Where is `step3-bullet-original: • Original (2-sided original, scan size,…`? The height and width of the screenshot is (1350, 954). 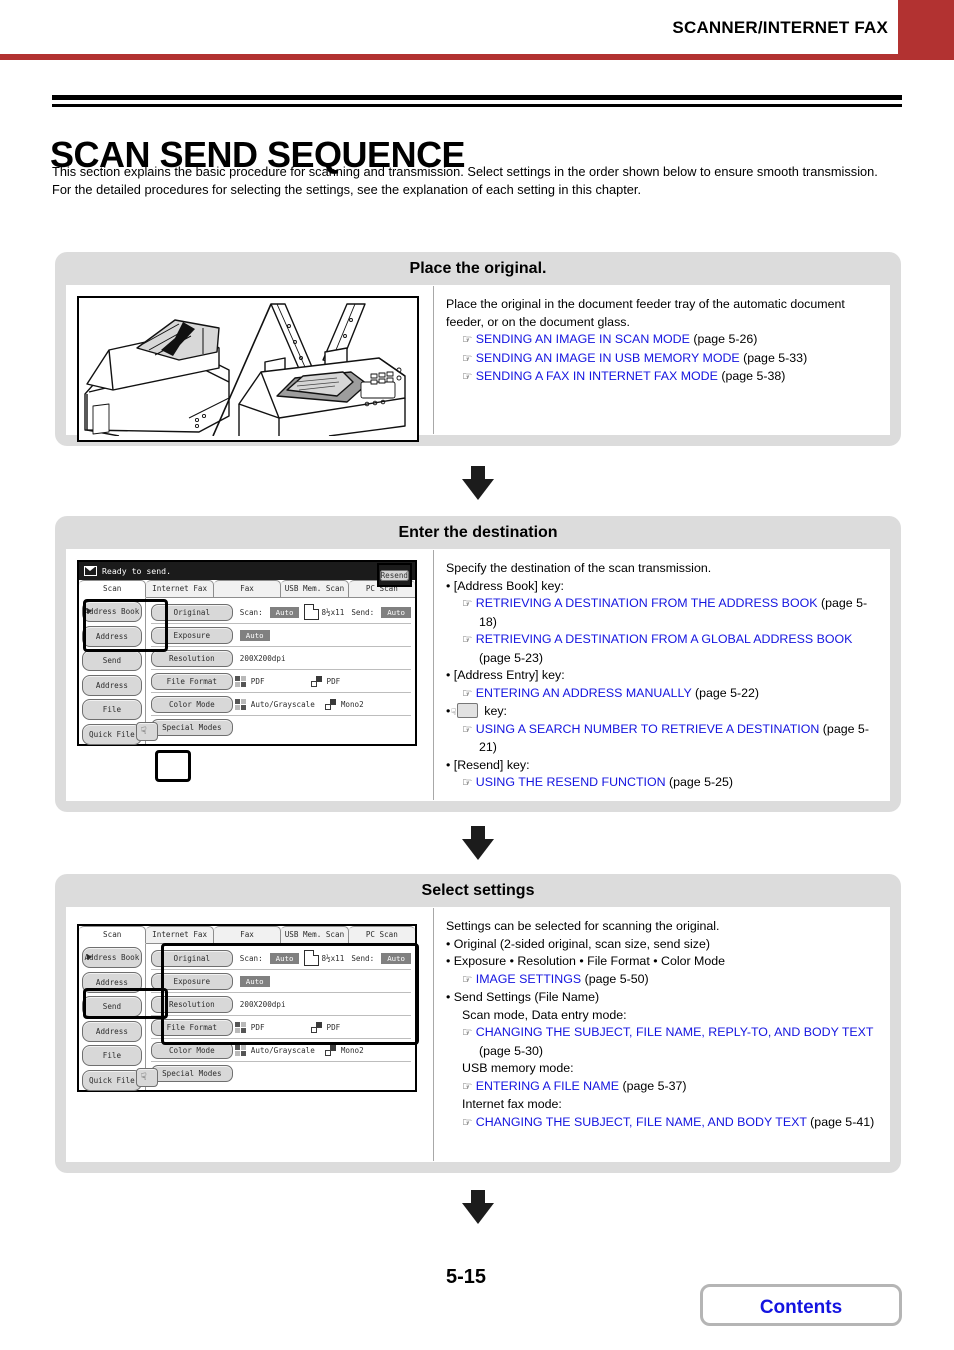
step3-bullet-original: • Original (2-sided original, scan size,… is located at coordinates (578, 943).